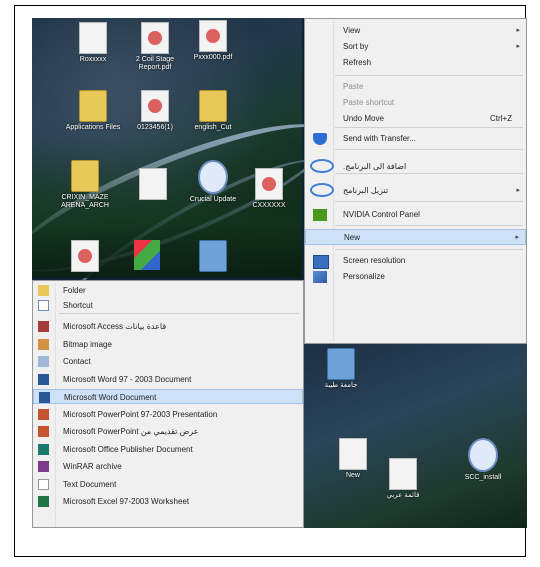 This screenshot has width=540, height=567. I want to click on context-menu-item-10: New ▸, so click(415, 237).